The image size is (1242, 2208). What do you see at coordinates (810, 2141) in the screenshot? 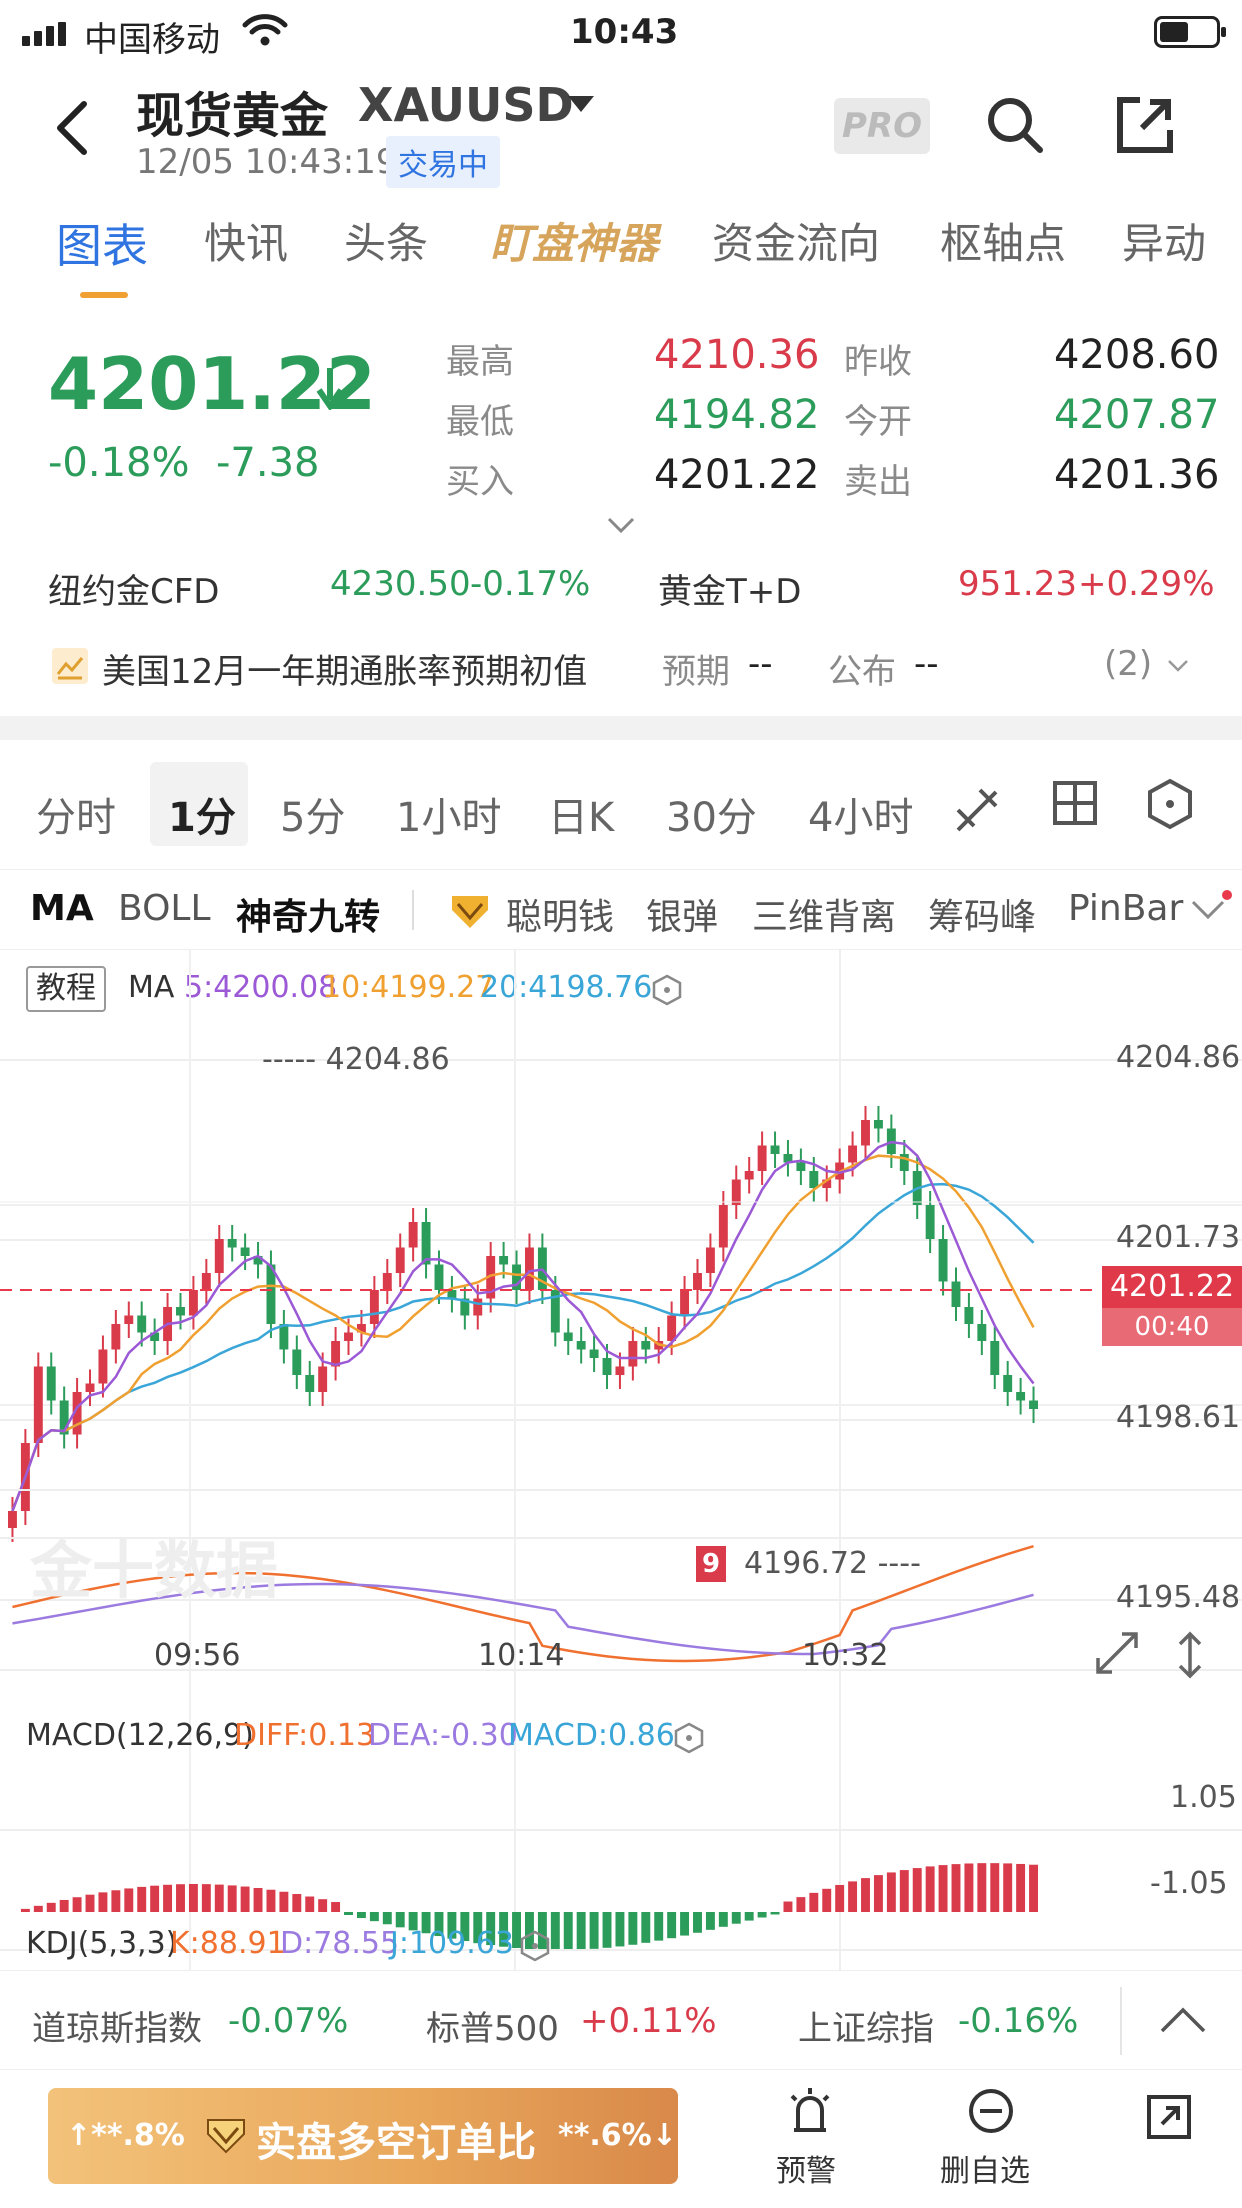
I see `alert-button: 预警` at bounding box center [810, 2141].